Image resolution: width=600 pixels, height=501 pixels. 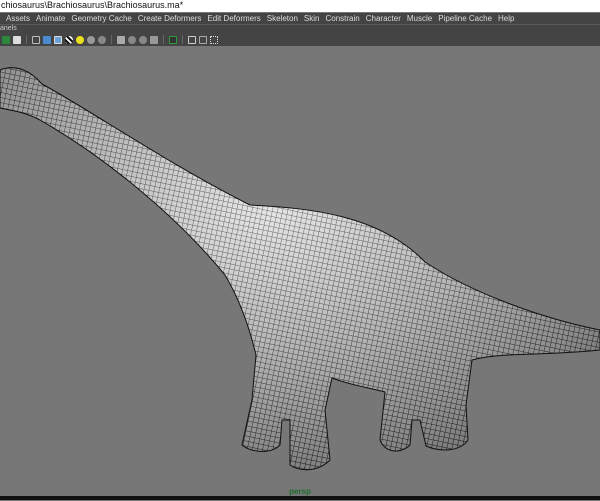 What do you see at coordinates (506, 18) in the screenshot?
I see `menu-help: Help` at bounding box center [506, 18].